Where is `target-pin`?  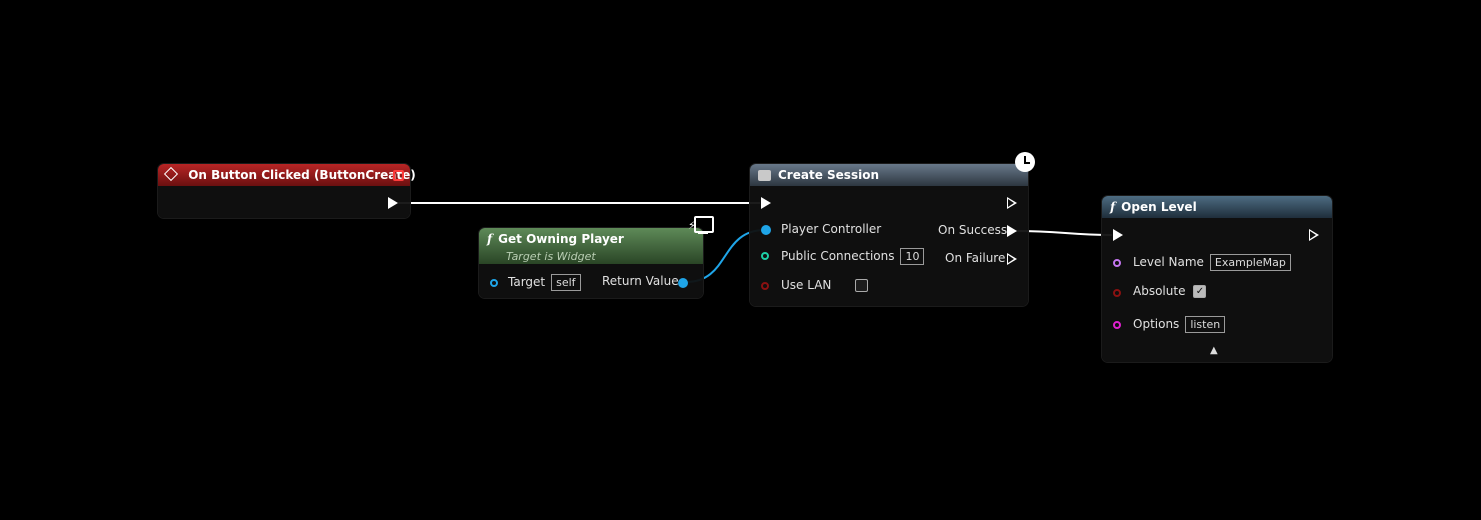 target-pin is located at coordinates (494, 283).